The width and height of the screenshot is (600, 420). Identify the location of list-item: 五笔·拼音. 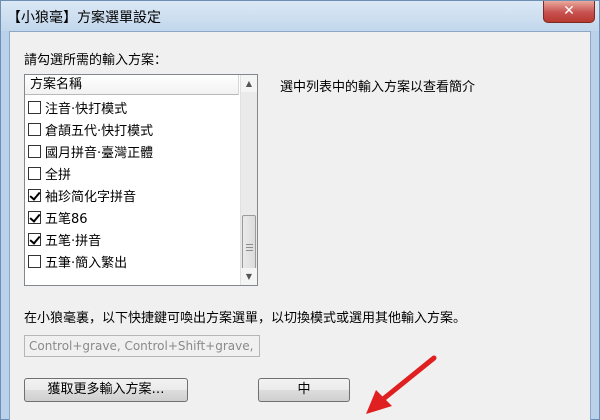
(133, 239).